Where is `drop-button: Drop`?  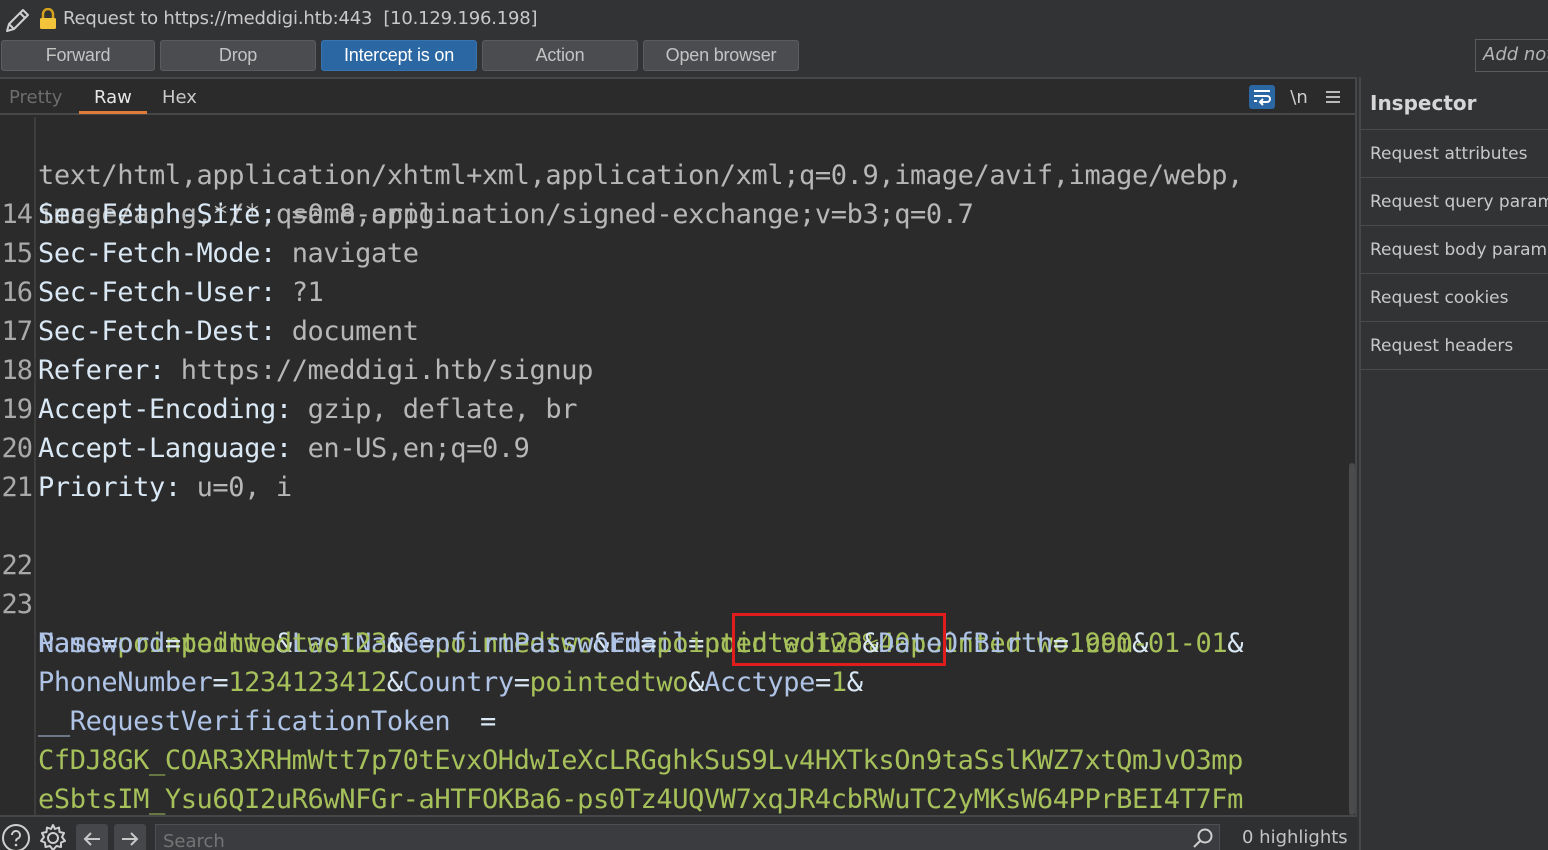 drop-button: Drop is located at coordinates (238, 55).